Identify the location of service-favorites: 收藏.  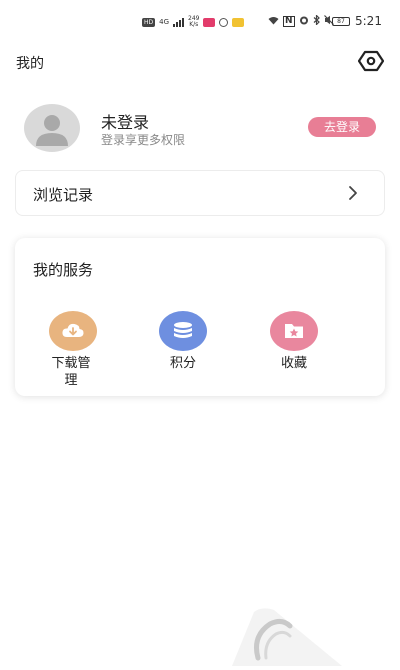
(294, 341).